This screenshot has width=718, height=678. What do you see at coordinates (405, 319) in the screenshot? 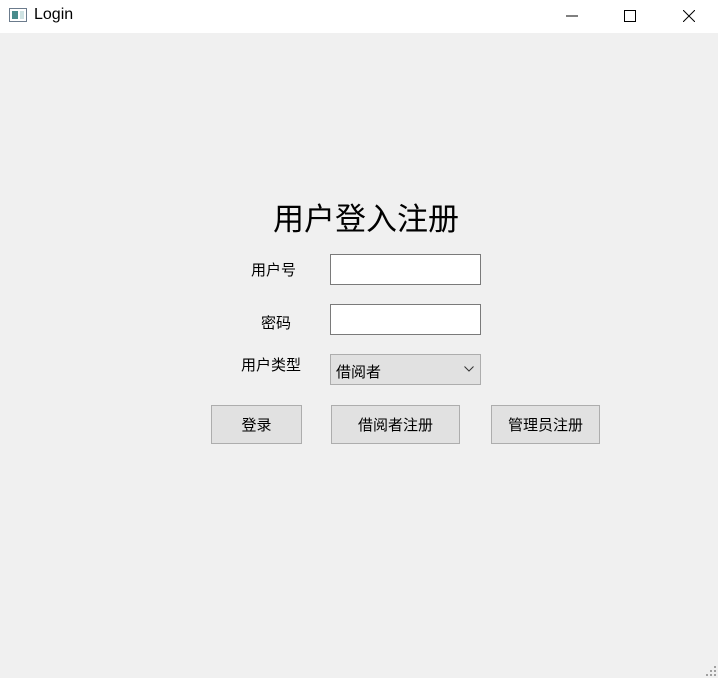
I see `password-input` at bounding box center [405, 319].